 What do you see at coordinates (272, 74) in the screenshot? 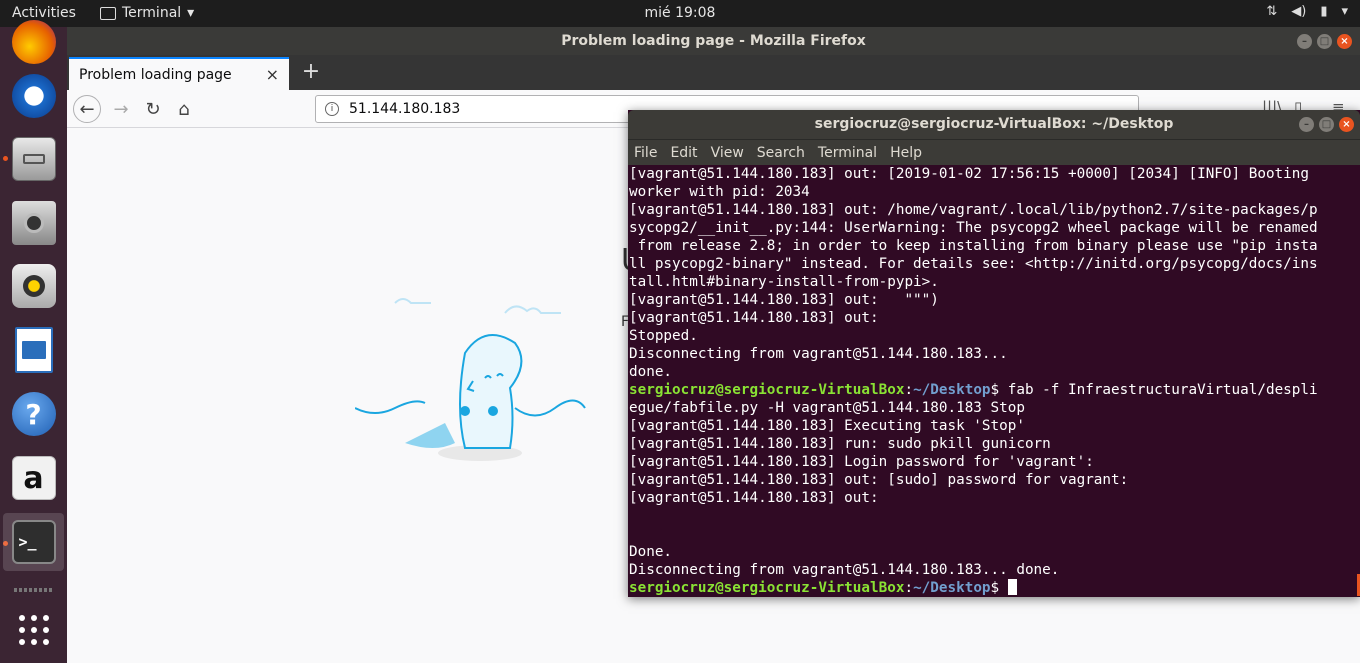
I see `close-tab-icon: ×` at bounding box center [272, 74].